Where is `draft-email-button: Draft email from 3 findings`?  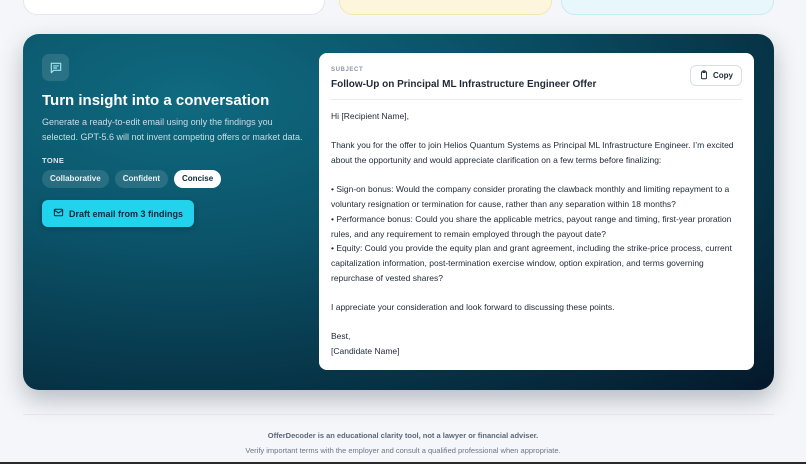 draft-email-button: Draft email from 3 findings is located at coordinates (118, 213).